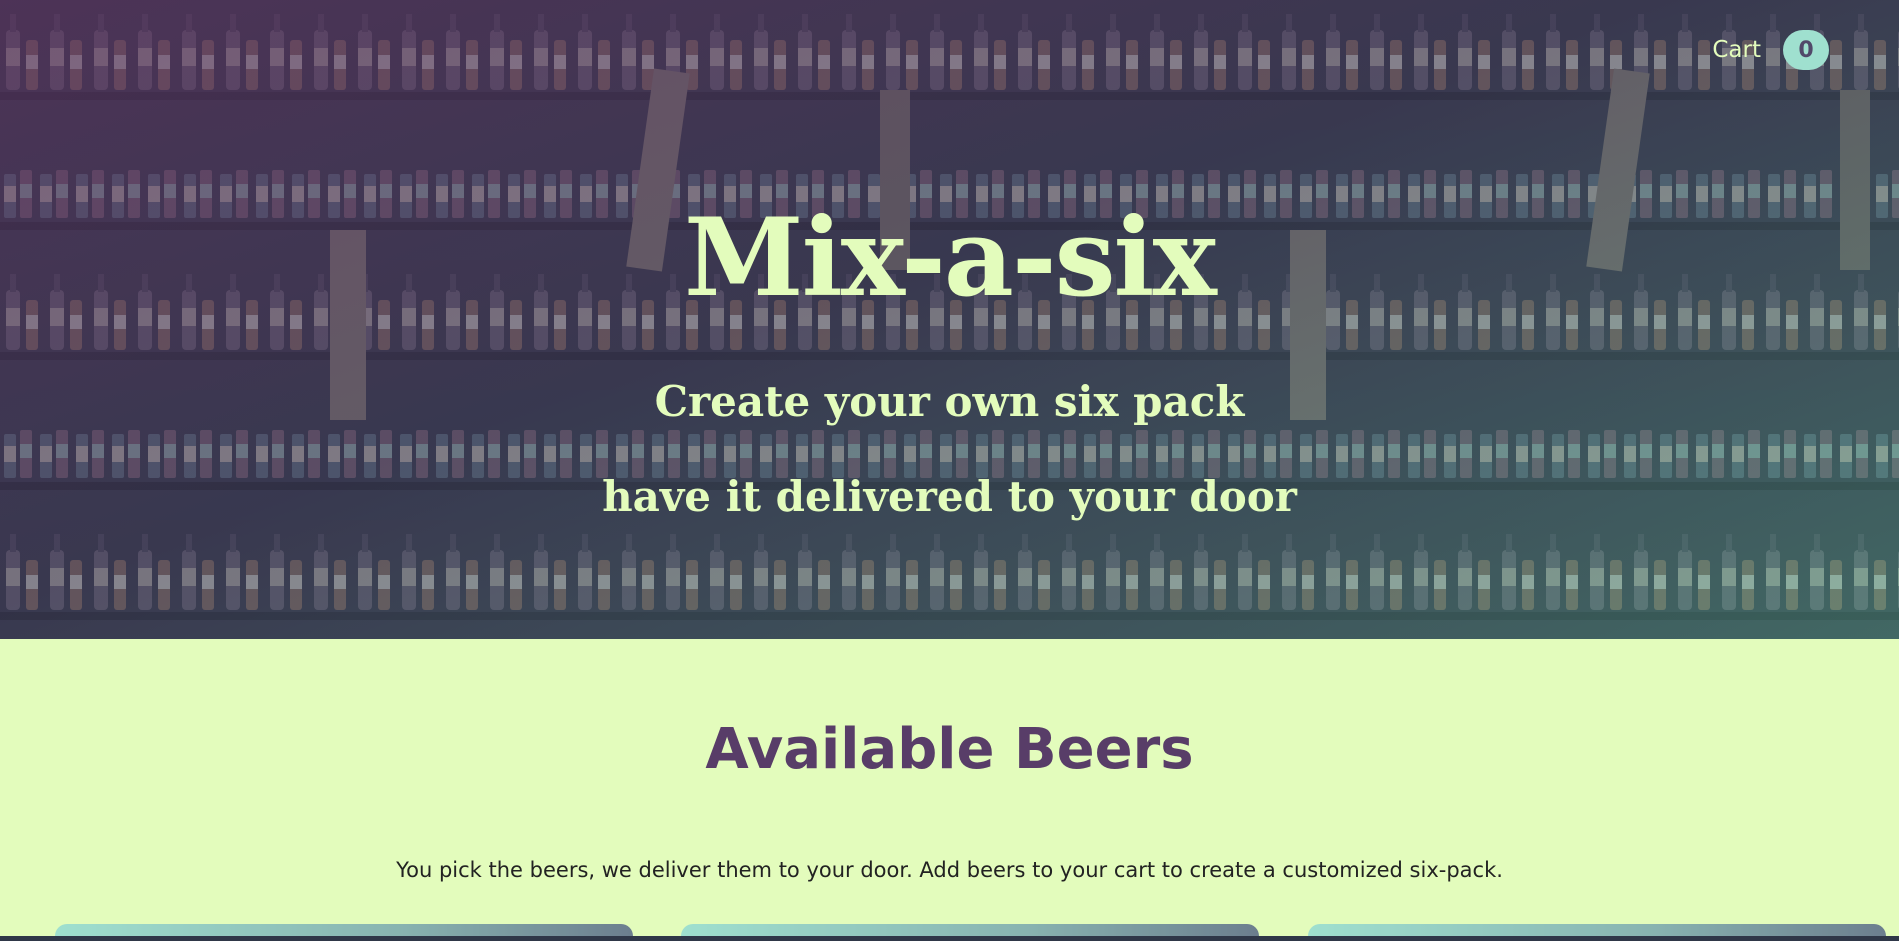 Image resolution: width=1899 pixels, height=941 pixels. I want to click on hero-subtitle-line1: Create your own six pack, so click(949, 401).